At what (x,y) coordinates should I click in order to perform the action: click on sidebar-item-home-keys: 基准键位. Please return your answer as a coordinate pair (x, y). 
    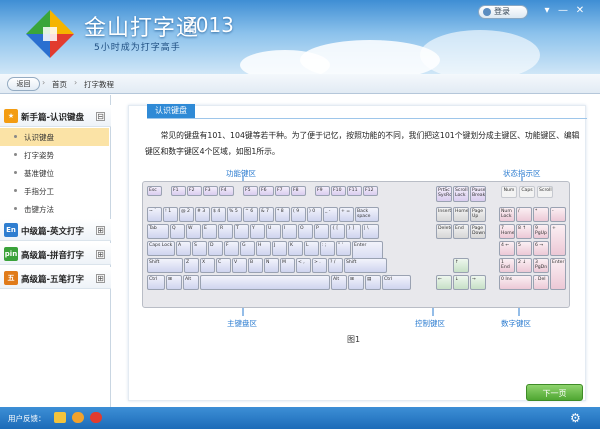
    Looking at the image, I should click on (54, 173).